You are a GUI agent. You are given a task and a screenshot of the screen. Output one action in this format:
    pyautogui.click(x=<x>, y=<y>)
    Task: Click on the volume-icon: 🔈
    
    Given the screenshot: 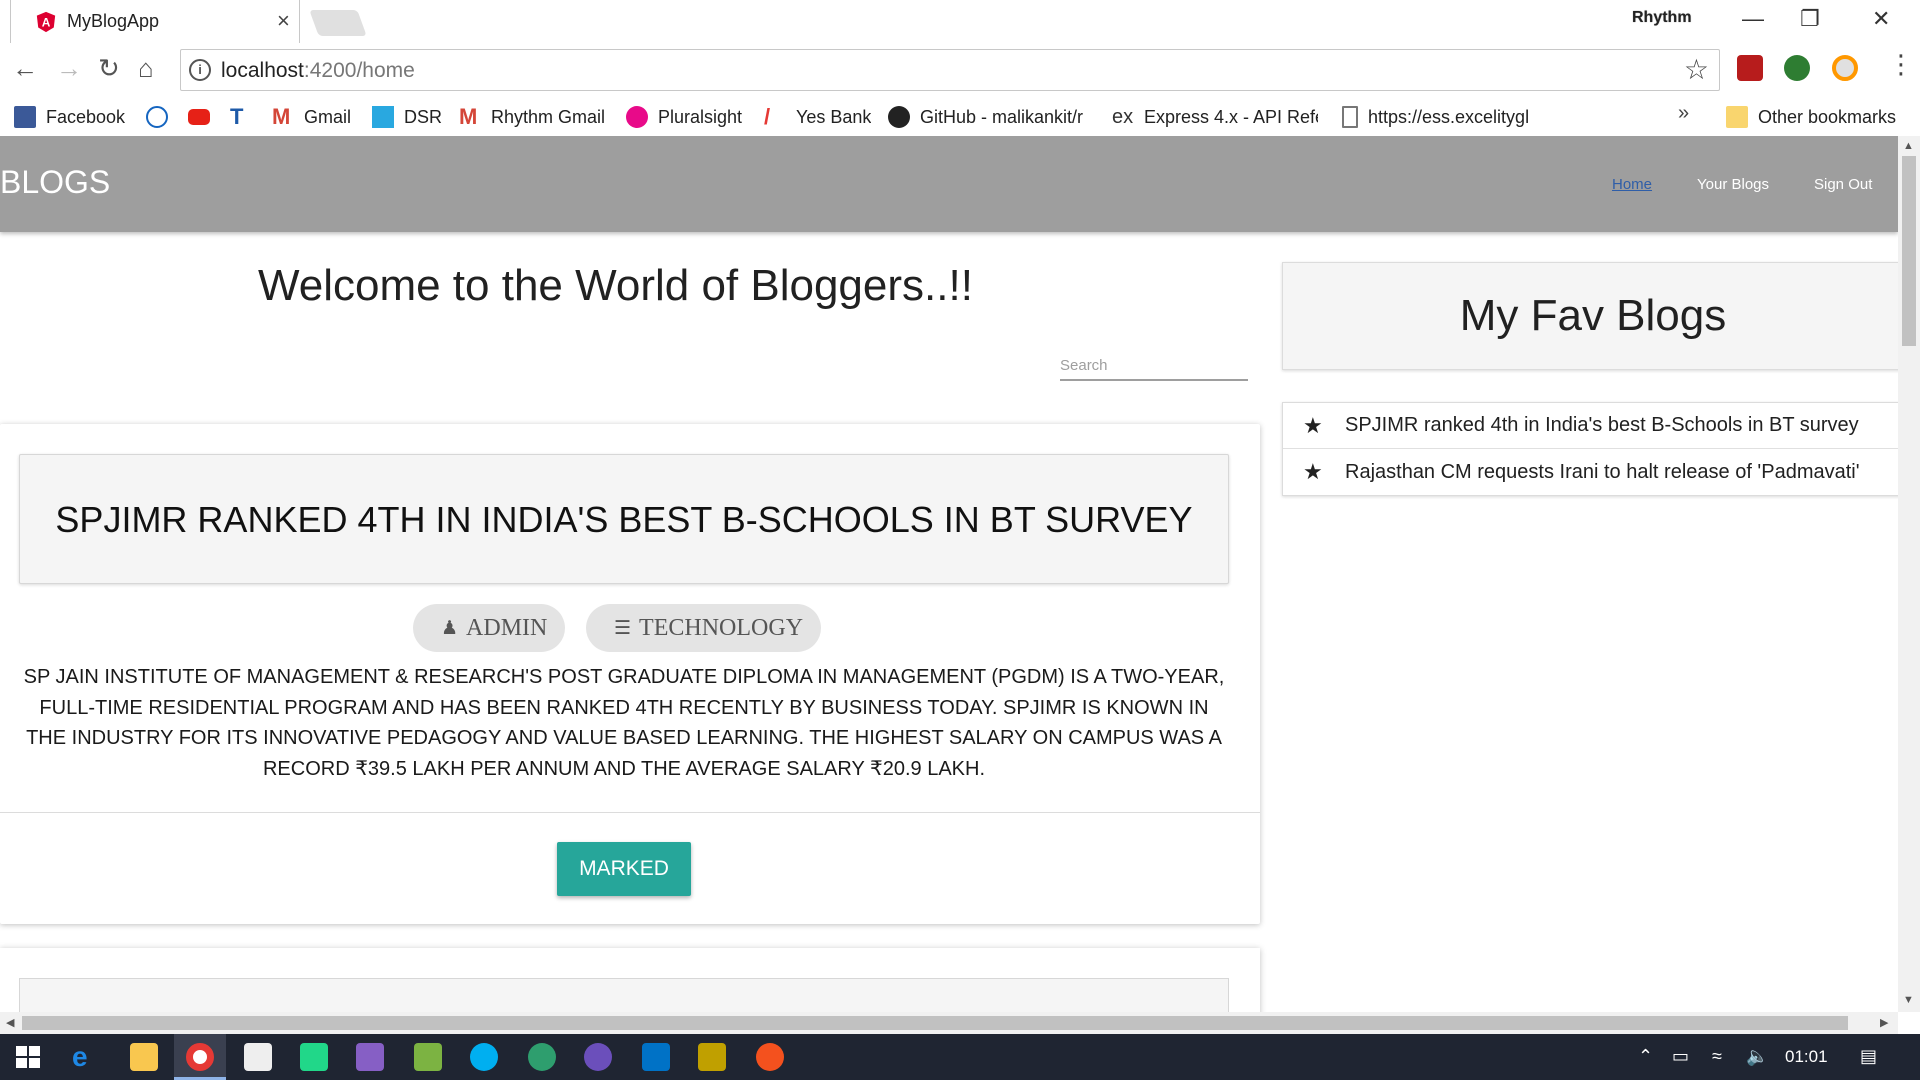 What is the action you would take?
    pyautogui.click(x=1757, y=1056)
    